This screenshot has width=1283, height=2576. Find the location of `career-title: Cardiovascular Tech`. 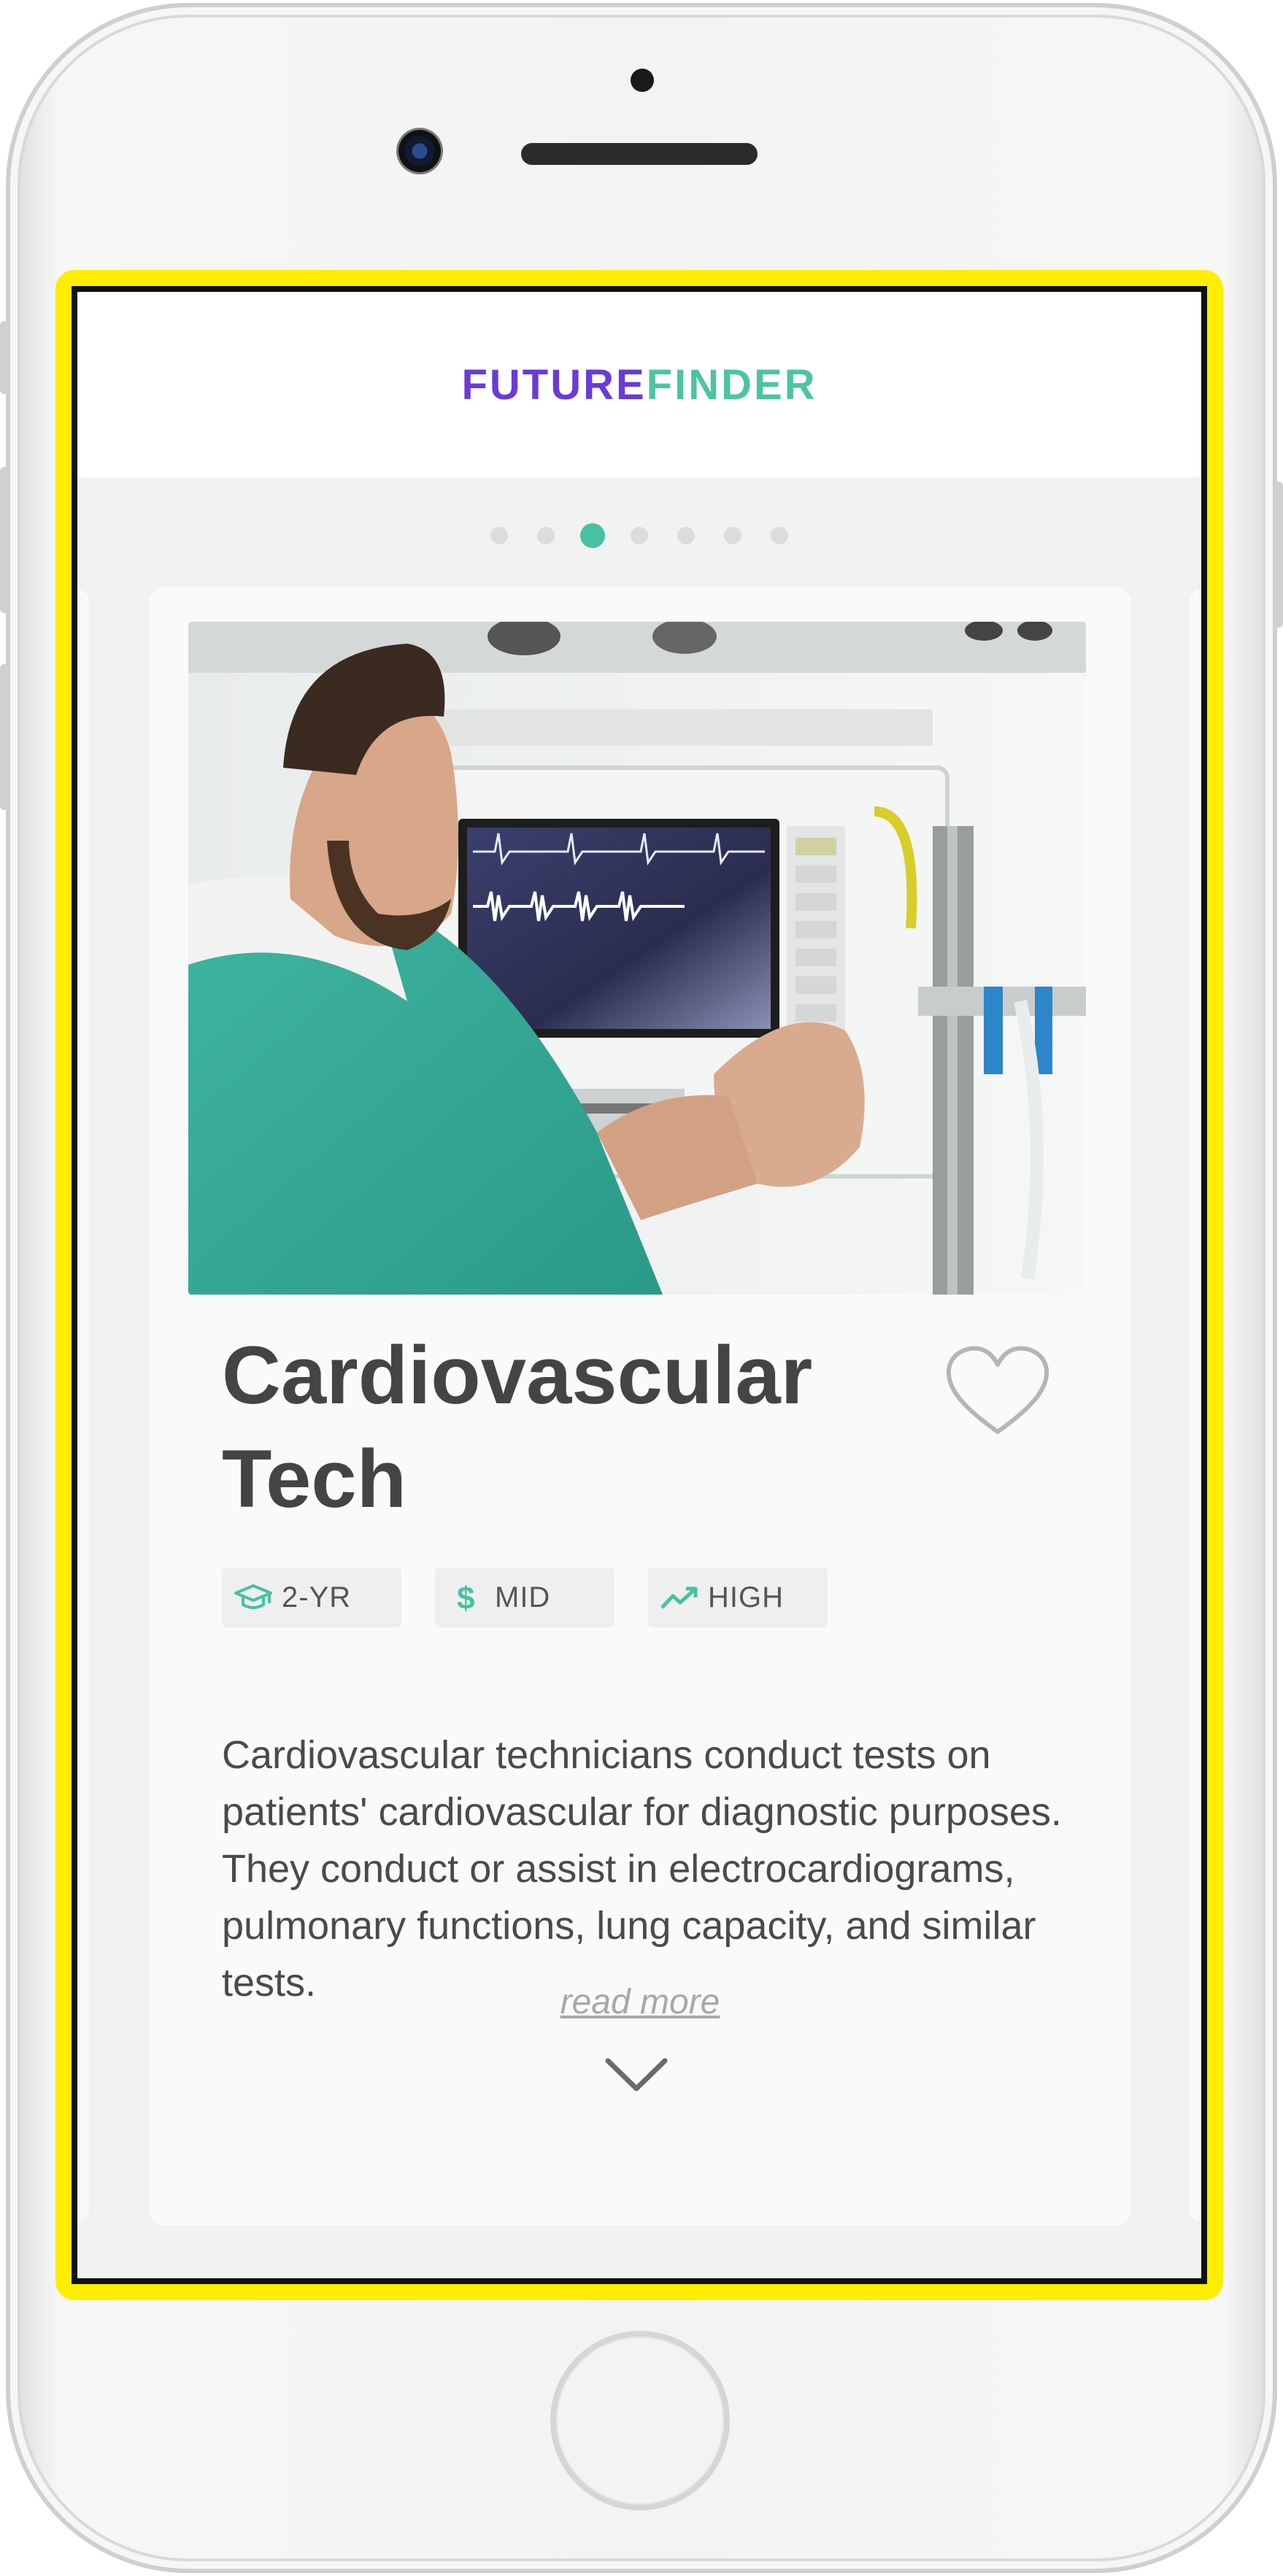

career-title: Cardiovascular Tech is located at coordinates (550, 1427).